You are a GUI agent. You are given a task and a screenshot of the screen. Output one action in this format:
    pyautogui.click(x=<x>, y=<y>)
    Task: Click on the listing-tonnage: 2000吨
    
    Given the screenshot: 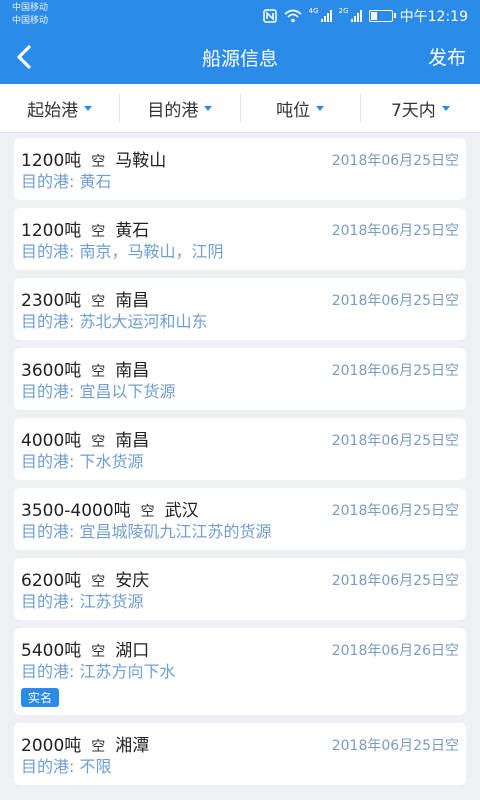 What is the action you would take?
    pyautogui.click(x=51, y=746)
    